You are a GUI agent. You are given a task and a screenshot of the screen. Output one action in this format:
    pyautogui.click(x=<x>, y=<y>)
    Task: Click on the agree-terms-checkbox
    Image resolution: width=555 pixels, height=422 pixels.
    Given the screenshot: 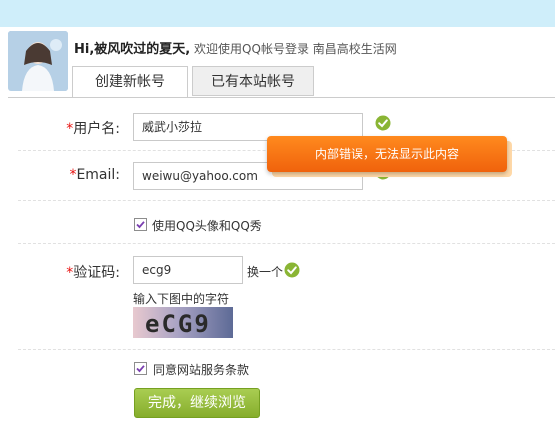 What is the action you would take?
    pyautogui.click(x=140, y=368)
    